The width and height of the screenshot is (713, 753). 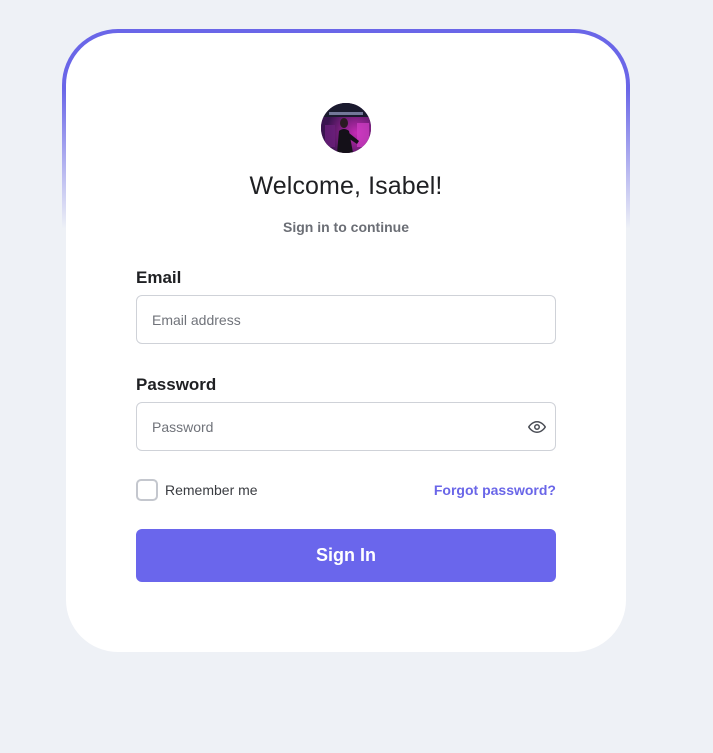 What do you see at coordinates (495, 490) in the screenshot?
I see `forgot-password-link: Forgot password?` at bounding box center [495, 490].